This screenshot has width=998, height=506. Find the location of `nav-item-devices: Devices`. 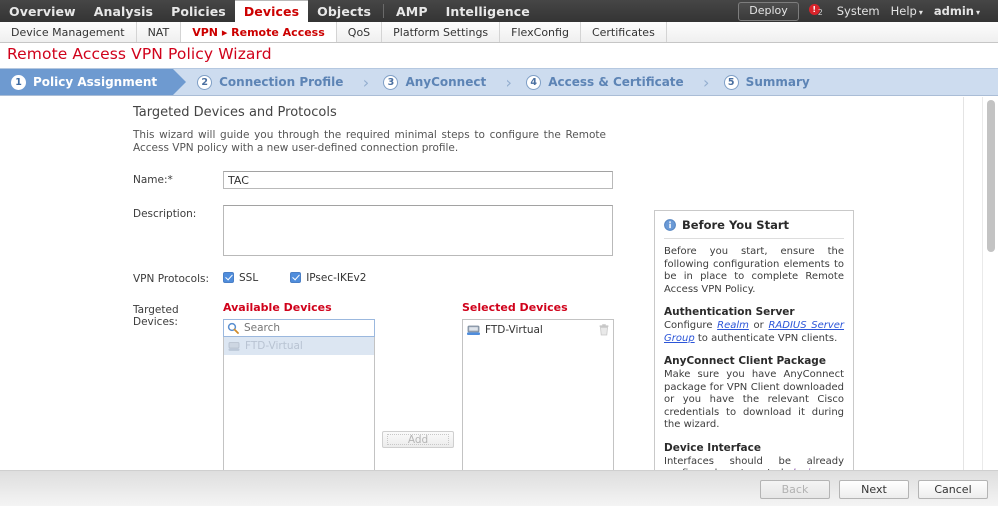

nav-item-devices: Devices is located at coordinates (271, 11).